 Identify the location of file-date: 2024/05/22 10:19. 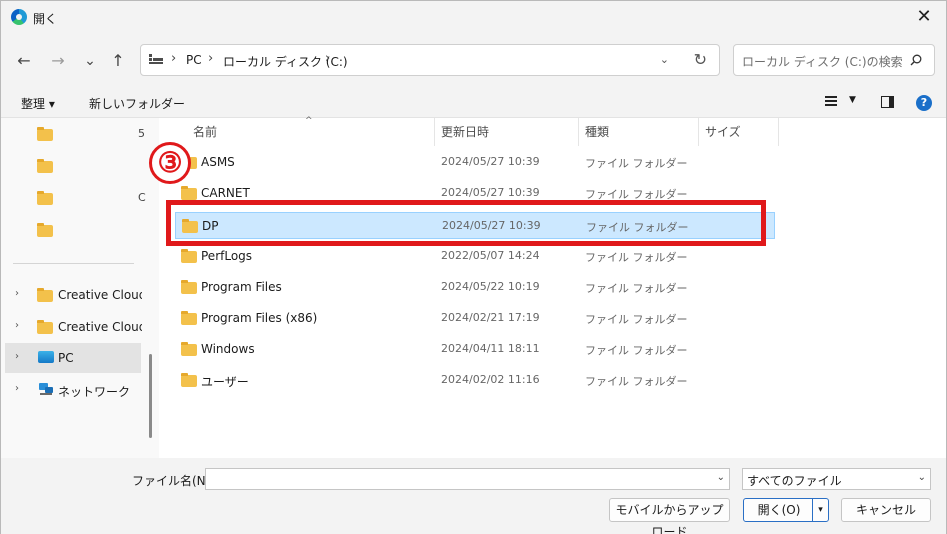
(490, 286).